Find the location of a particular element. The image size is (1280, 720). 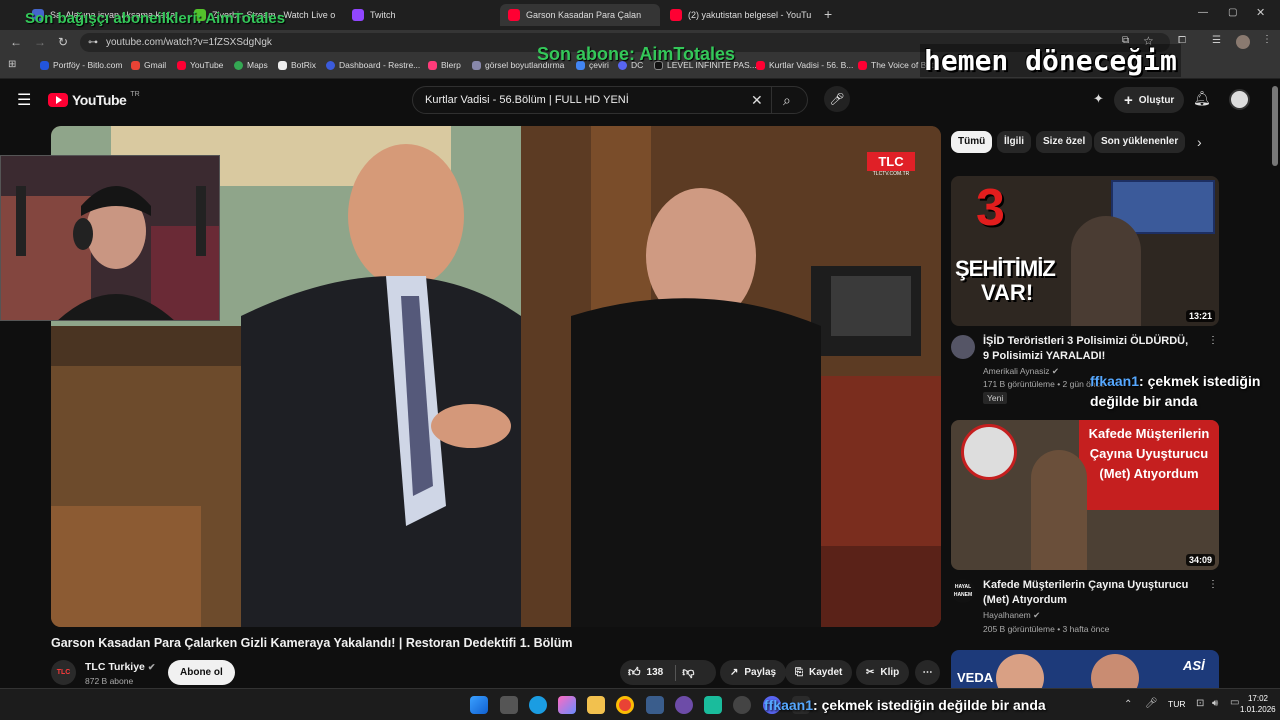

chip-for-you: Size özel is located at coordinates (1064, 142).